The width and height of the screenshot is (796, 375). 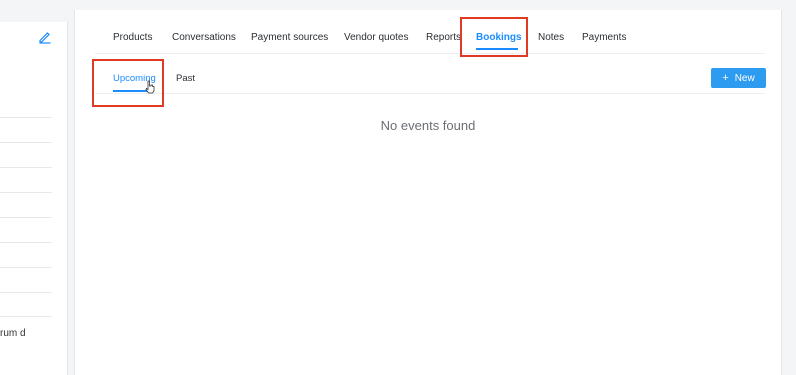 What do you see at coordinates (13, 333) in the screenshot?
I see `truncated-text: rum d` at bounding box center [13, 333].